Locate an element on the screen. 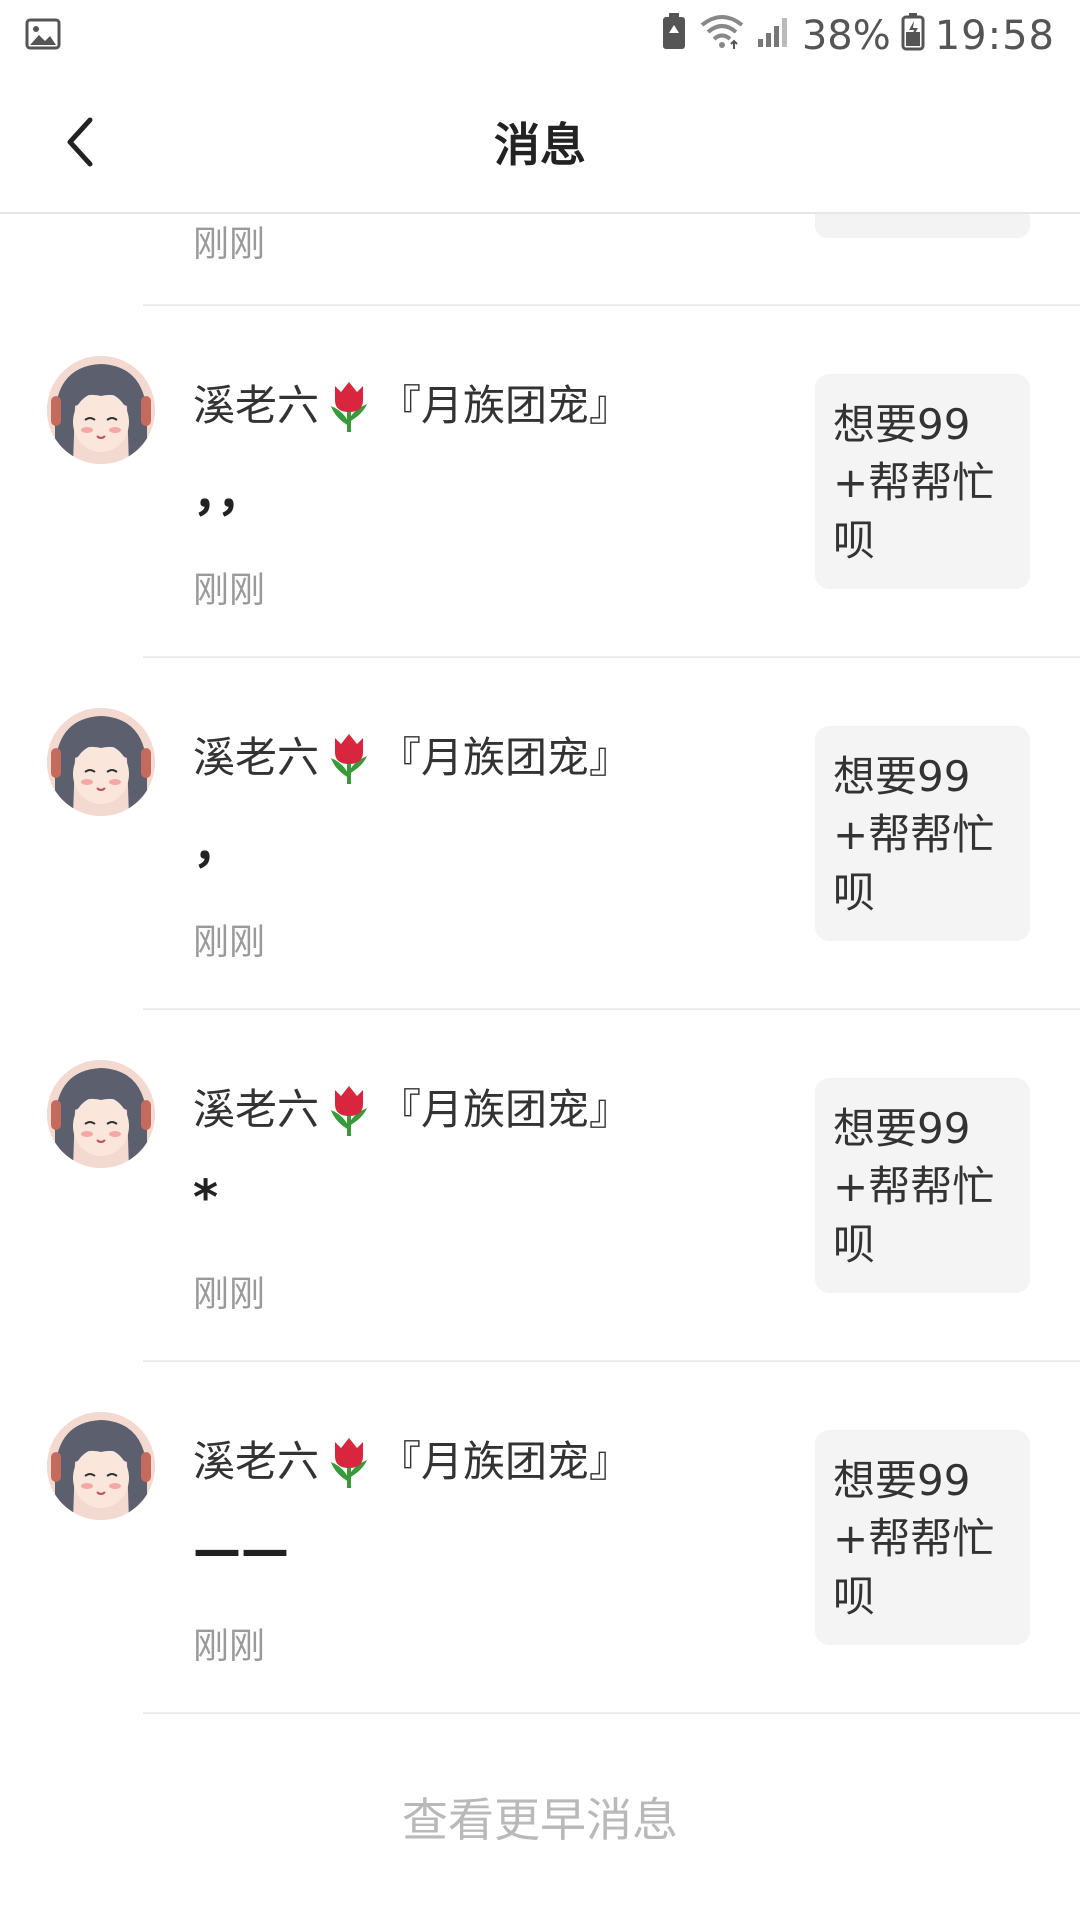  chevron-left-icon is located at coordinates (80, 142).